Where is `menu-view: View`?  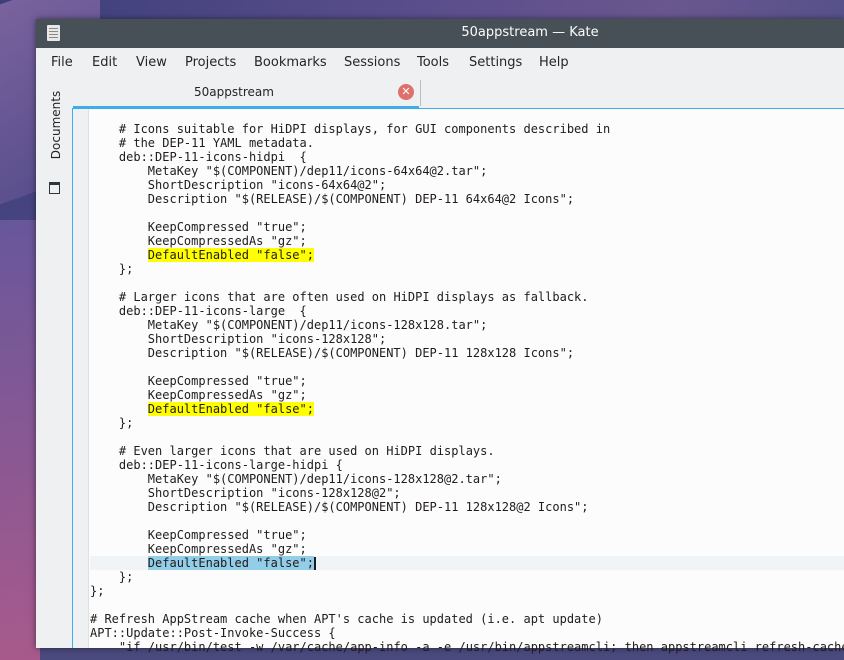 menu-view: View is located at coordinates (151, 62).